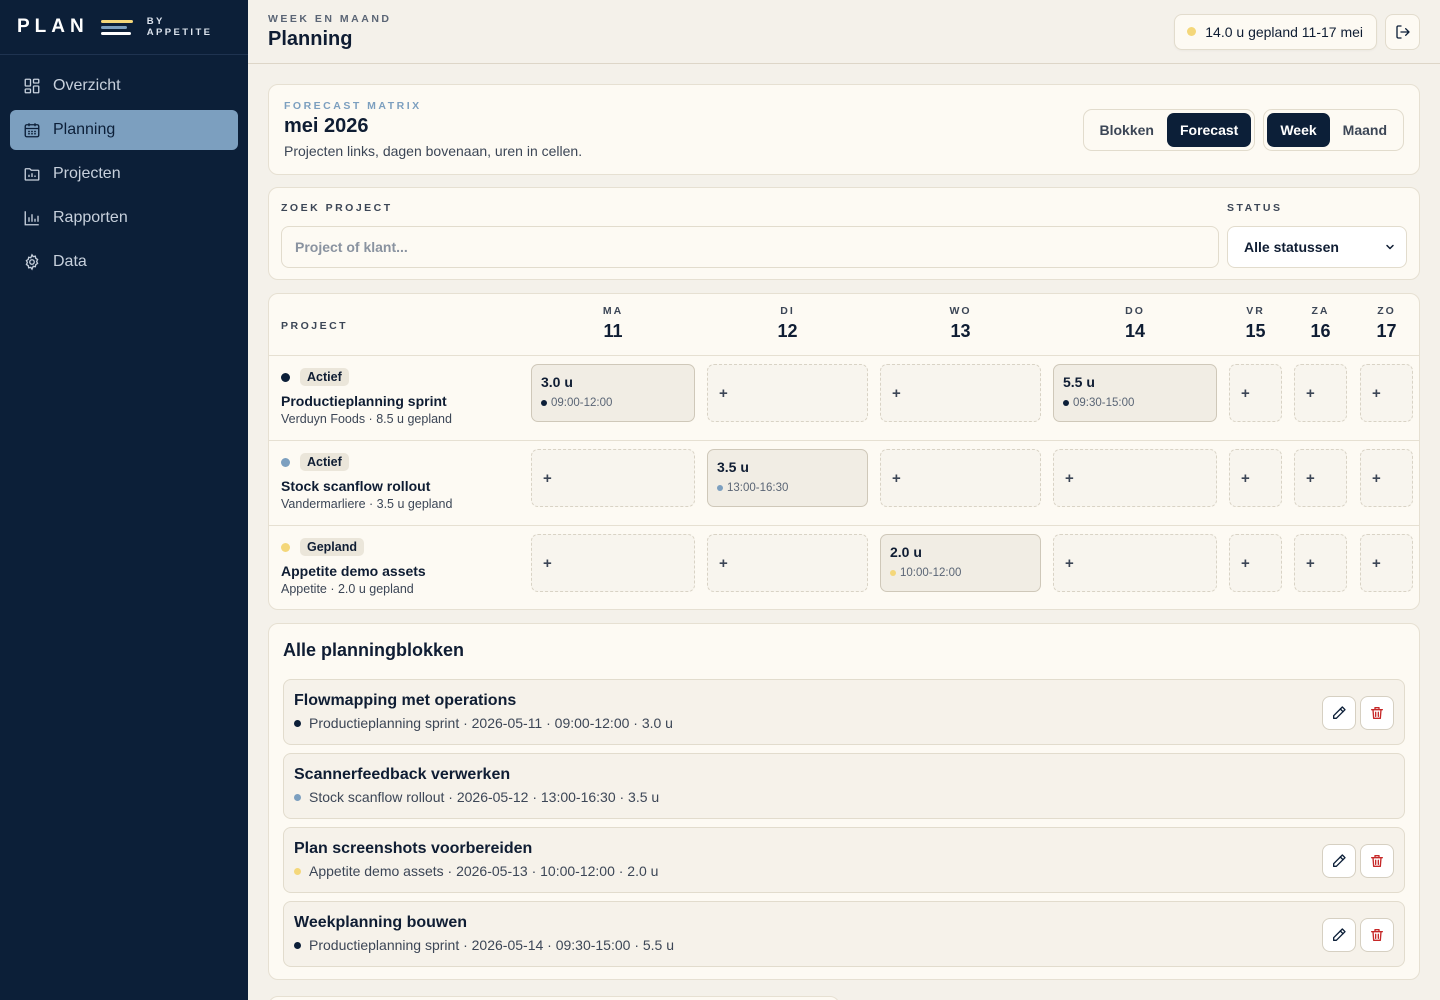 The height and width of the screenshot is (1000, 1440). What do you see at coordinates (180, 27) in the screenshot?
I see `brand-by-line: BY APPETITE` at bounding box center [180, 27].